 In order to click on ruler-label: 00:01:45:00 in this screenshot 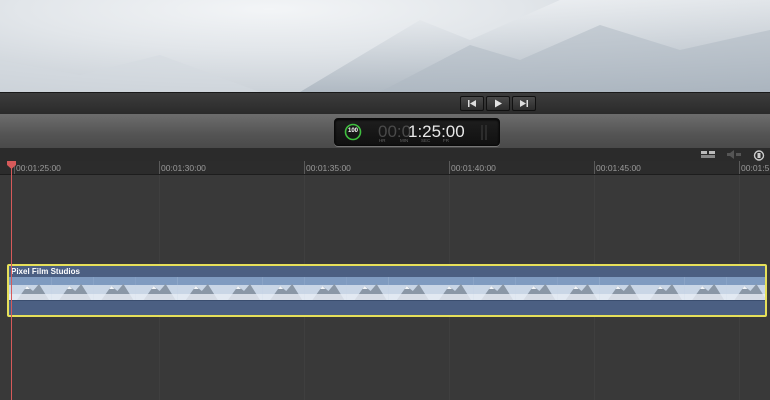, I will do `click(618, 168)`.